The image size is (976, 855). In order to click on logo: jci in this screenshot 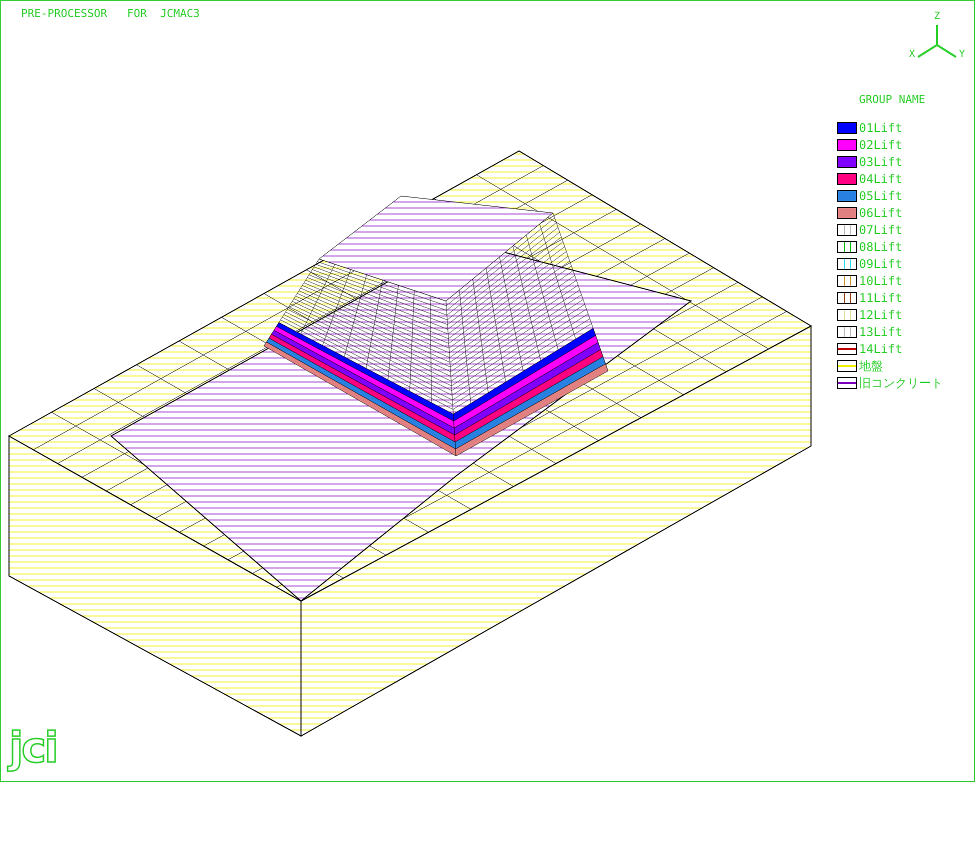, I will do `click(33, 747)`.